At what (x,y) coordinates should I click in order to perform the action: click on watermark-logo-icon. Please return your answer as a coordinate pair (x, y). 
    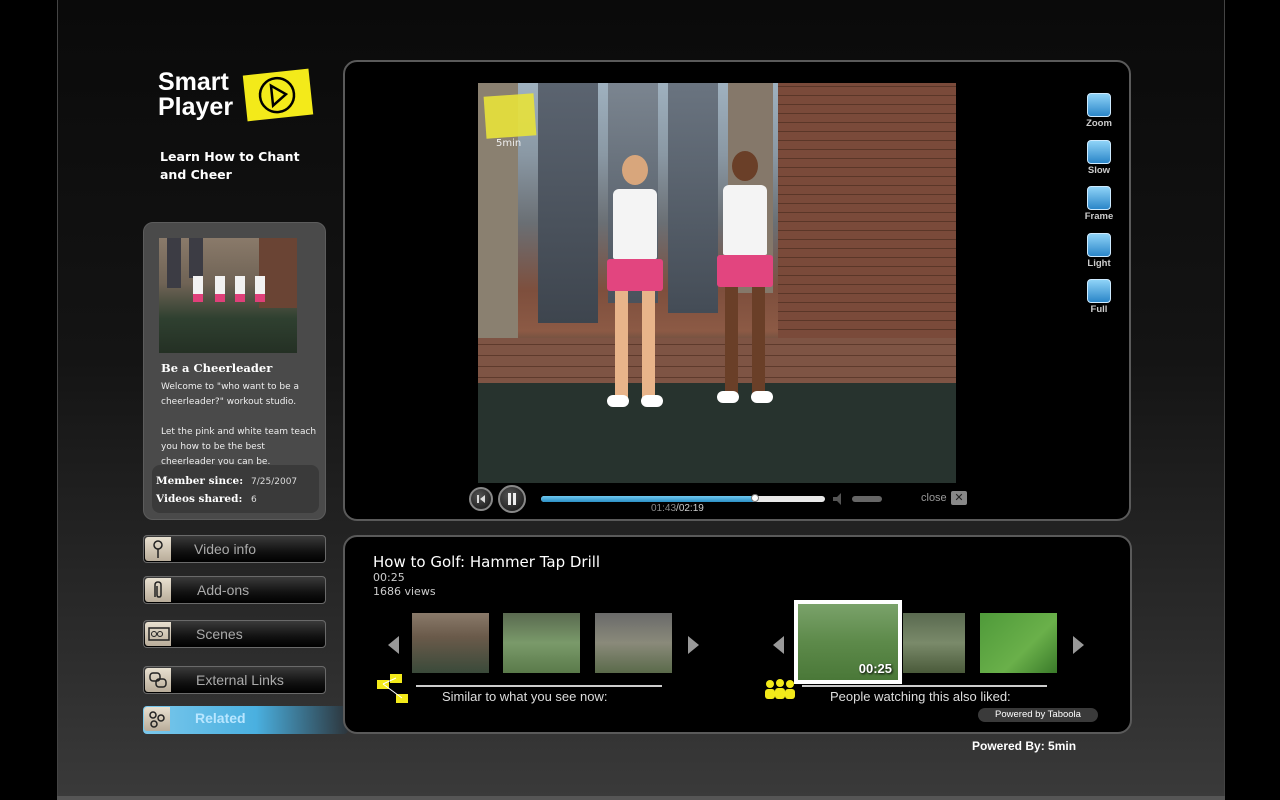
    Looking at the image, I should click on (510, 116).